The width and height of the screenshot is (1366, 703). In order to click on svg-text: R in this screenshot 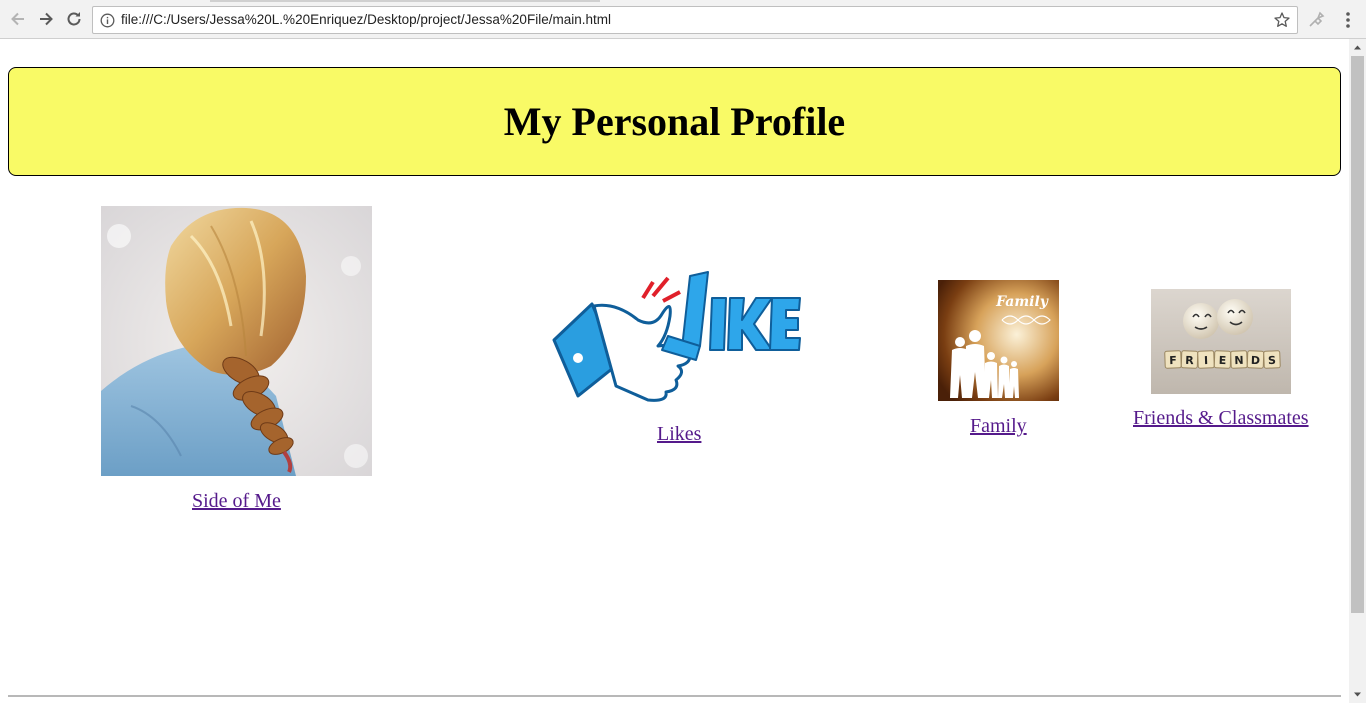, I will do `click(1189, 360)`.